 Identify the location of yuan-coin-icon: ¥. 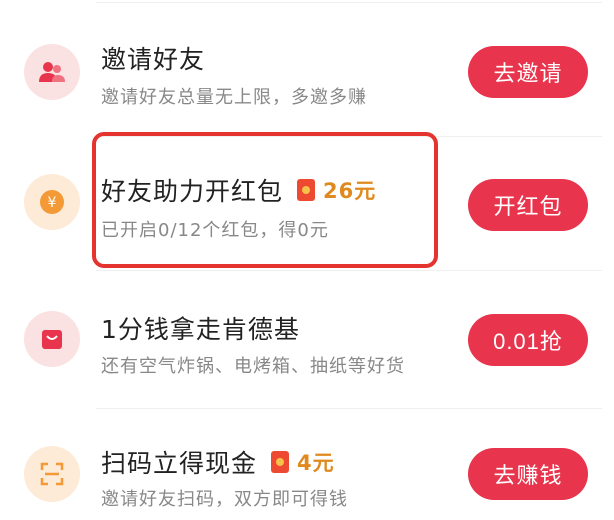
(52, 202).